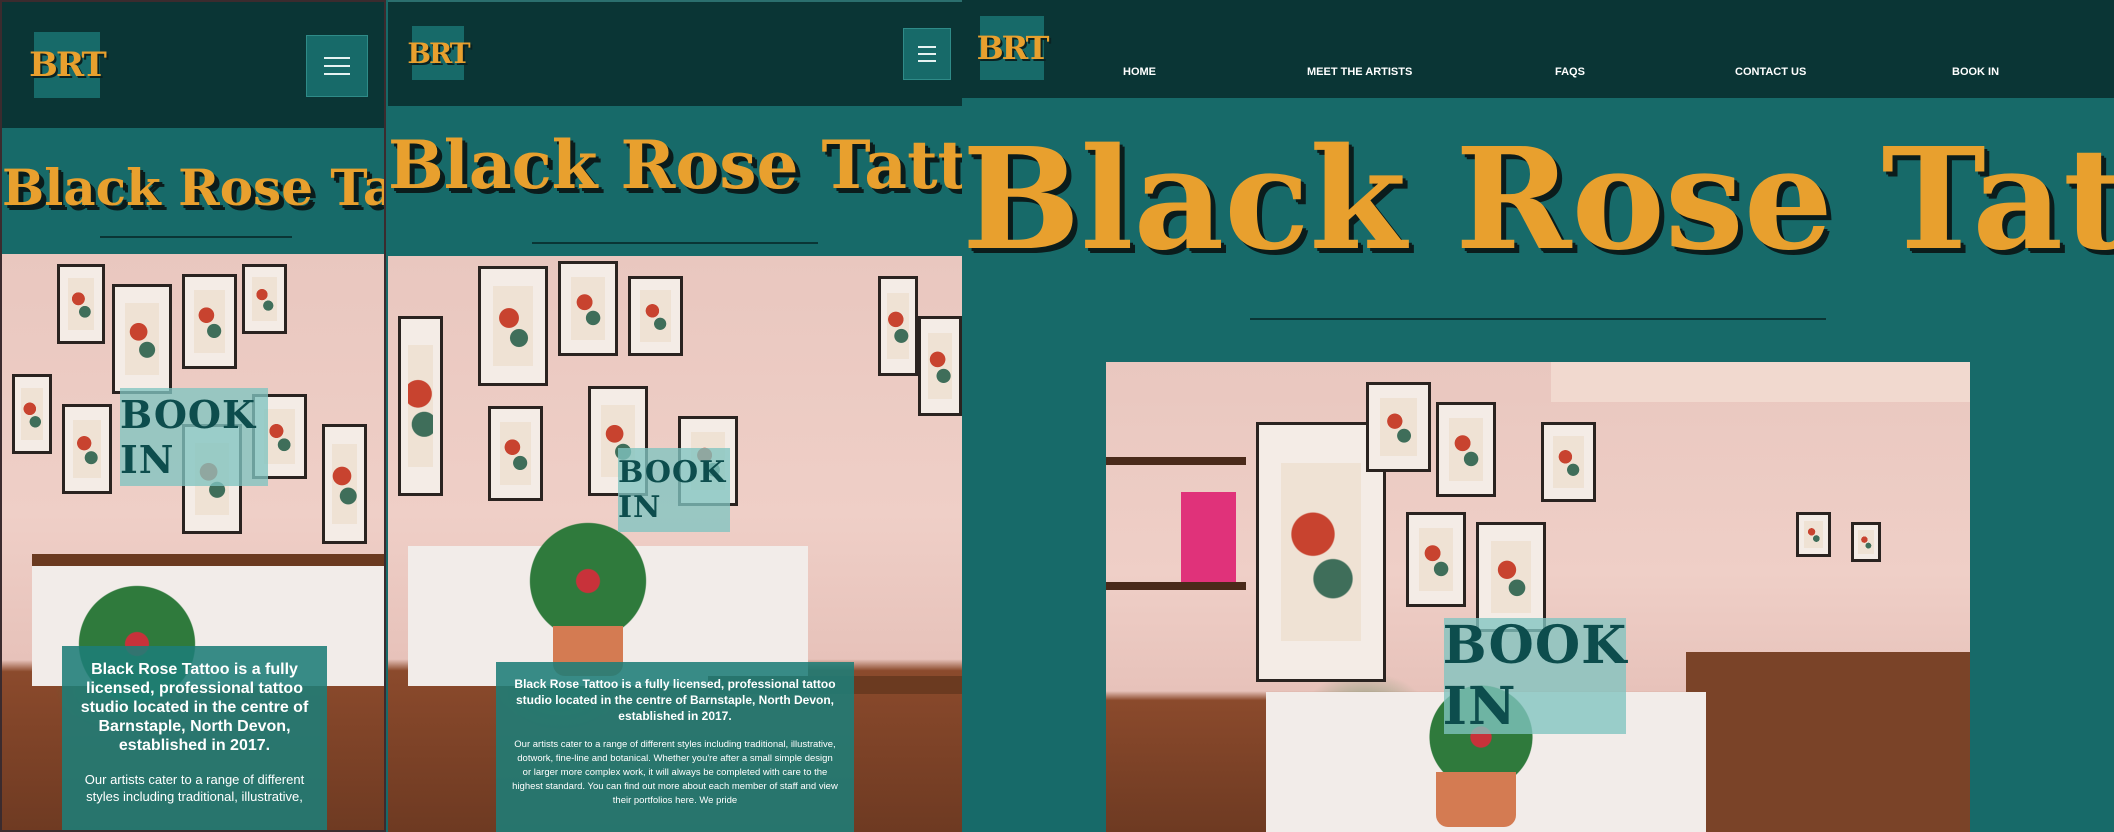 The image size is (2114, 832). I want to click on nav-home: HOME, so click(1139, 72).